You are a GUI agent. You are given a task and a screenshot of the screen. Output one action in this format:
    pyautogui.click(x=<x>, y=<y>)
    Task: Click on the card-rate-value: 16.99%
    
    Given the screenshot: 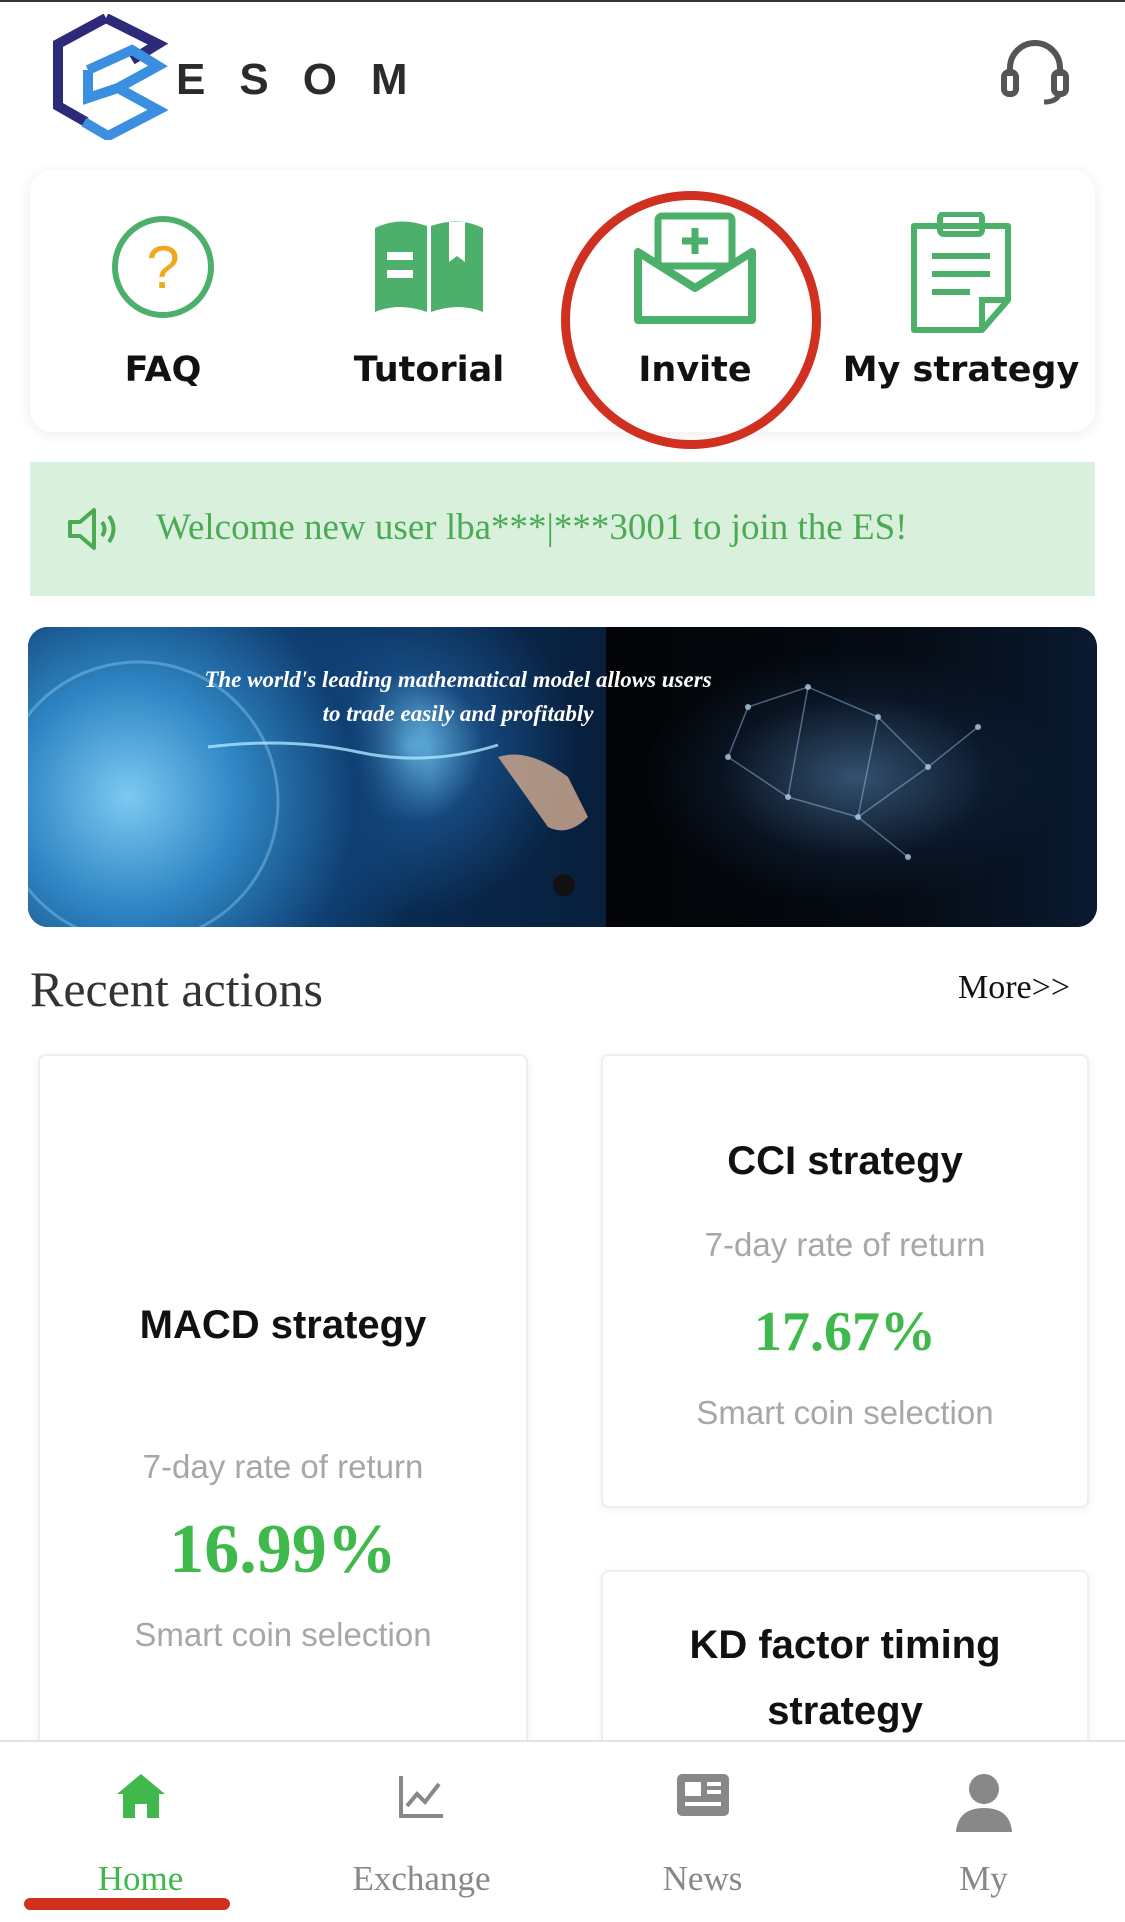 What is the action you would take?
    pyautogui.click(x=283, y=1549)
    